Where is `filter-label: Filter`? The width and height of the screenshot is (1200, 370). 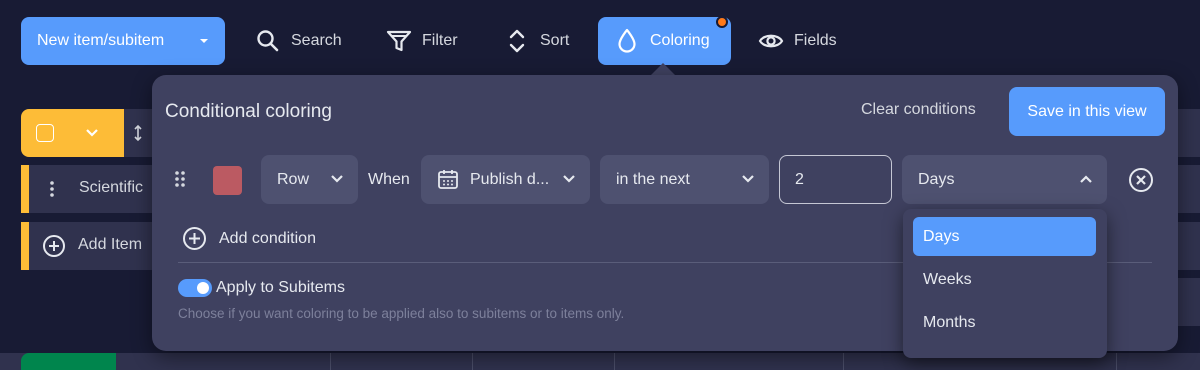
filter-label: Filter is located at coordinates (440, 40).